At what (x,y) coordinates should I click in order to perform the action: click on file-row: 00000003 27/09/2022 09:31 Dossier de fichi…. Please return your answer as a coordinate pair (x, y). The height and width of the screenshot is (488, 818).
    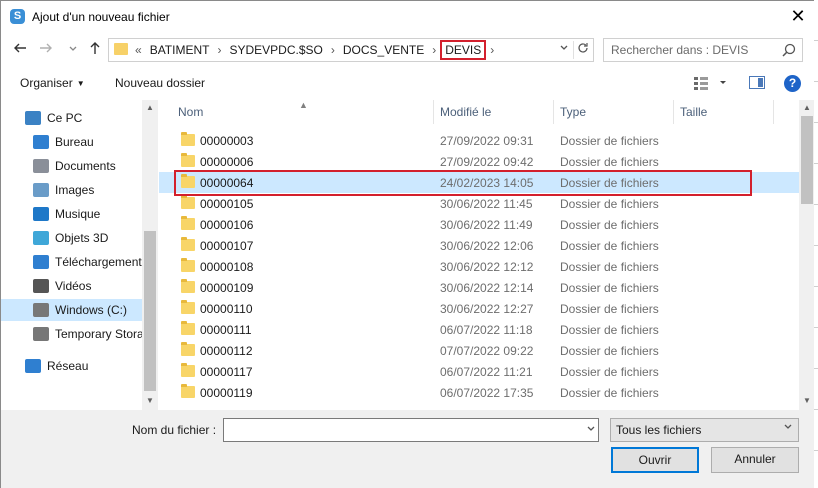
    Looking at the image, I should click on (479, 140).